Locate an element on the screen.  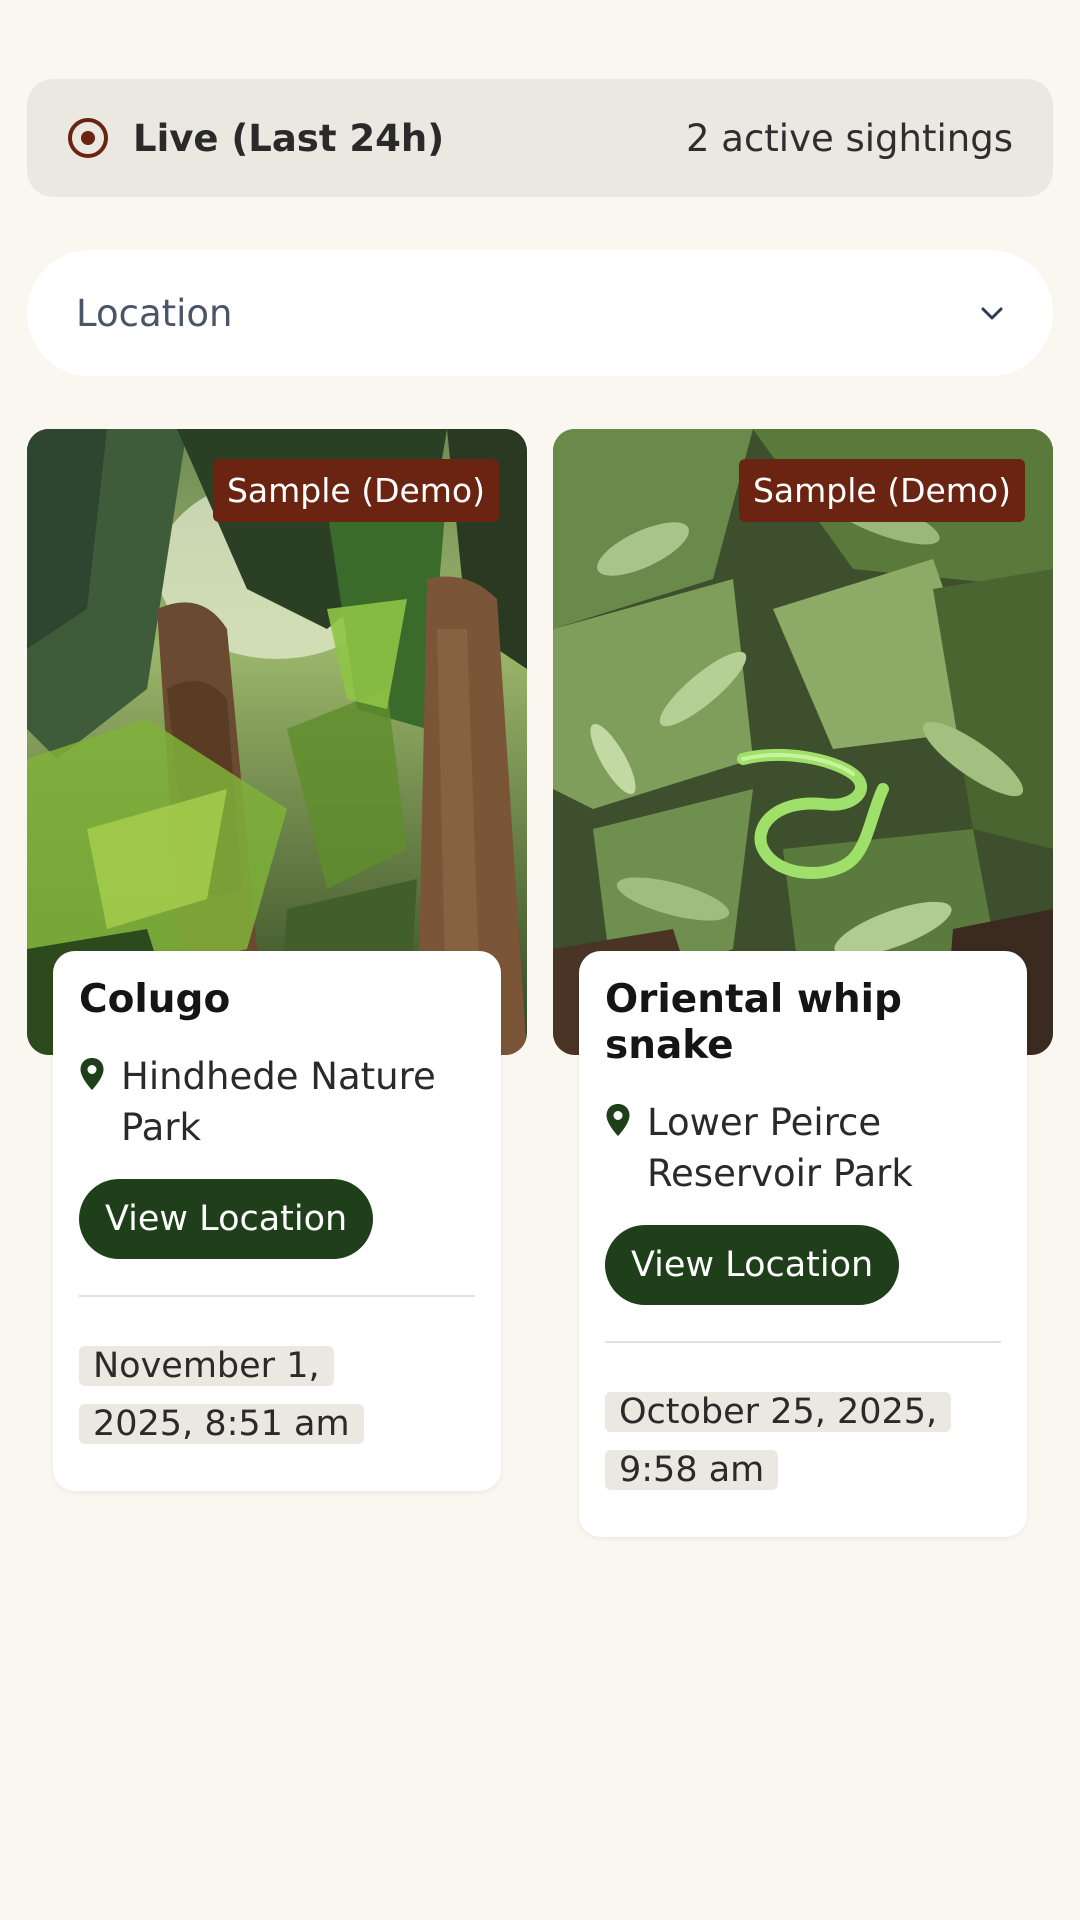
target-icon is located at coordinates (88, 138).